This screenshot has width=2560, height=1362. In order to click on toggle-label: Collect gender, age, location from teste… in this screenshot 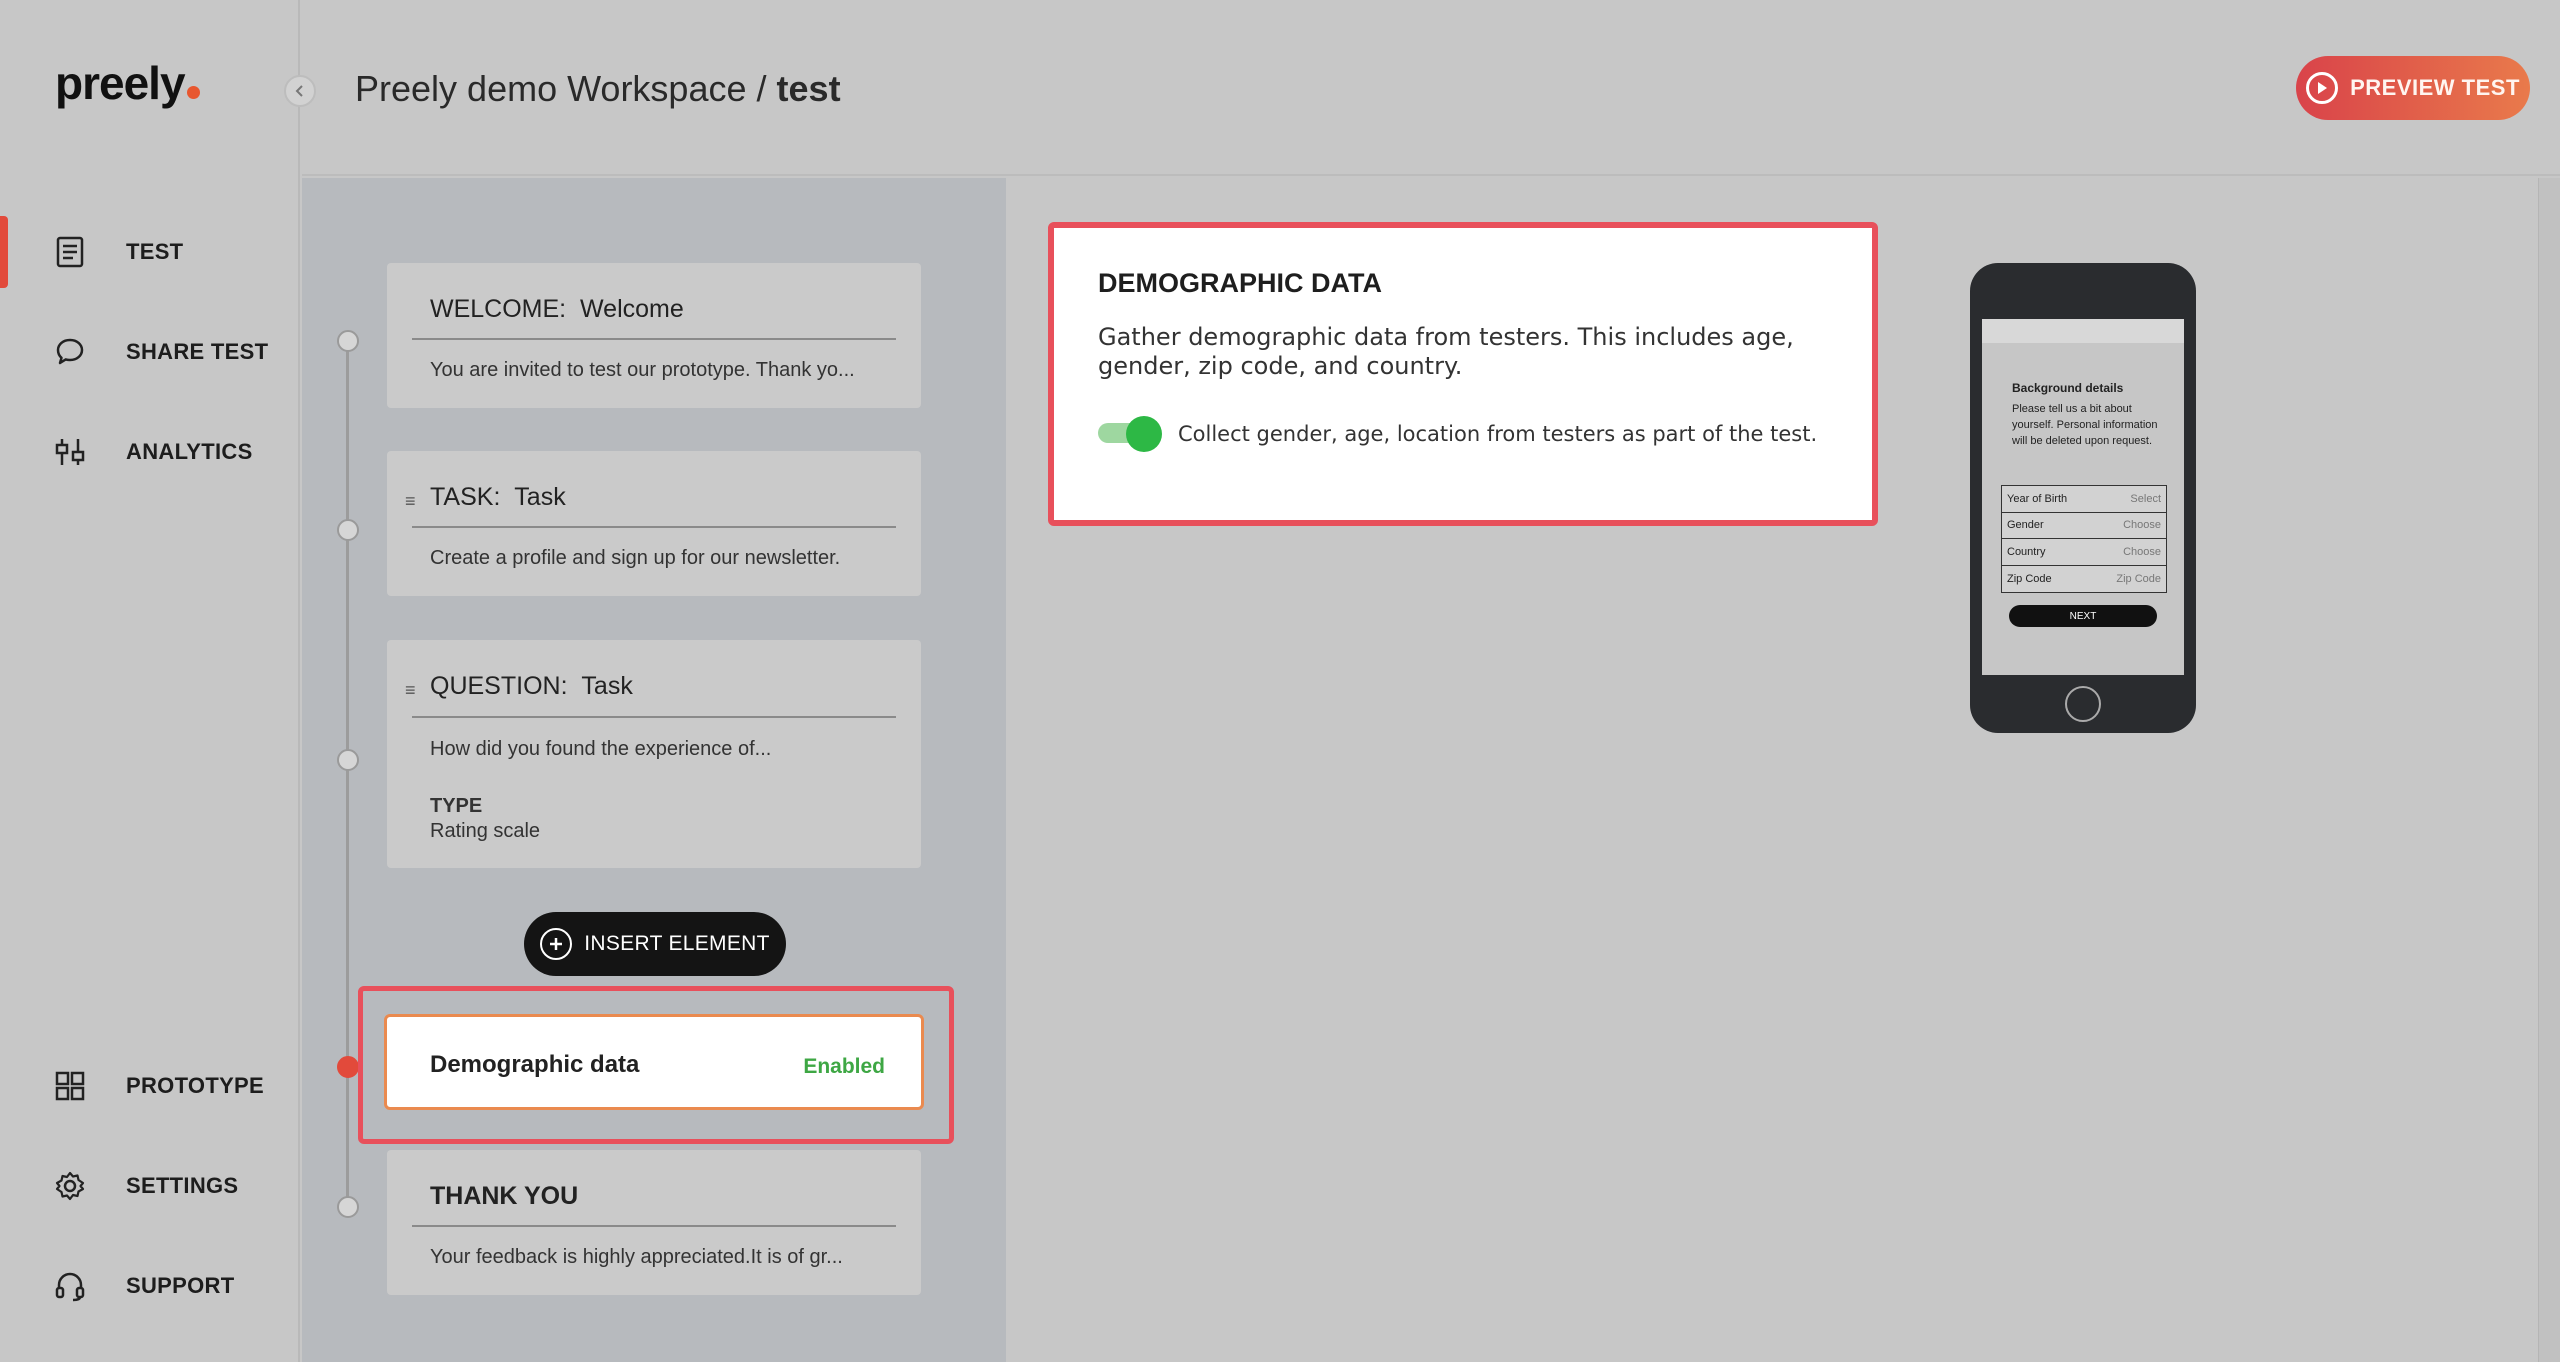, I will do `click(1498, 434)`.